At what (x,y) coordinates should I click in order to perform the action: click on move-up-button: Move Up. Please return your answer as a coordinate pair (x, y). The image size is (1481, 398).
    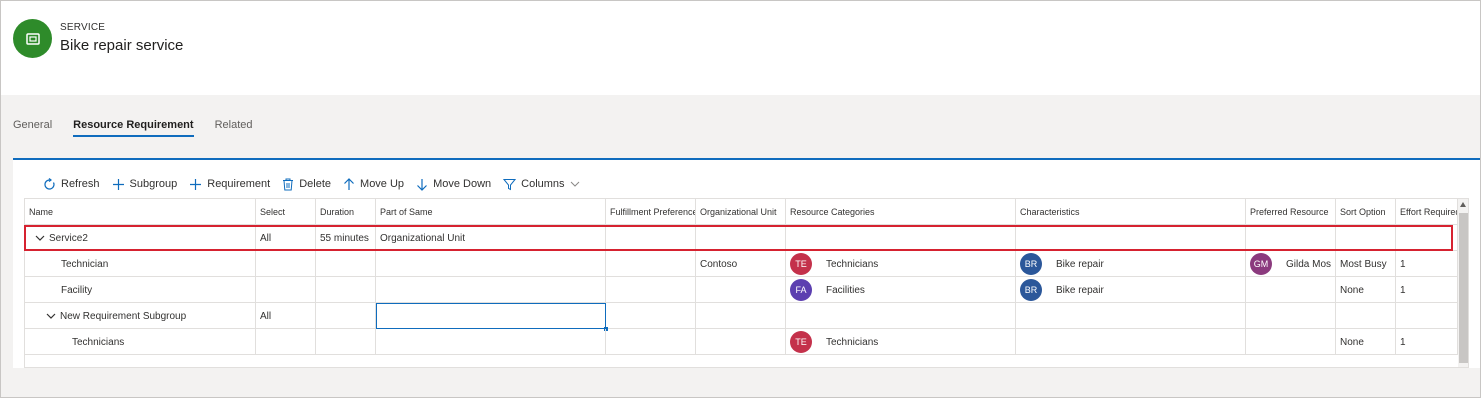
    Looking at the image, I should click on (374, 184).